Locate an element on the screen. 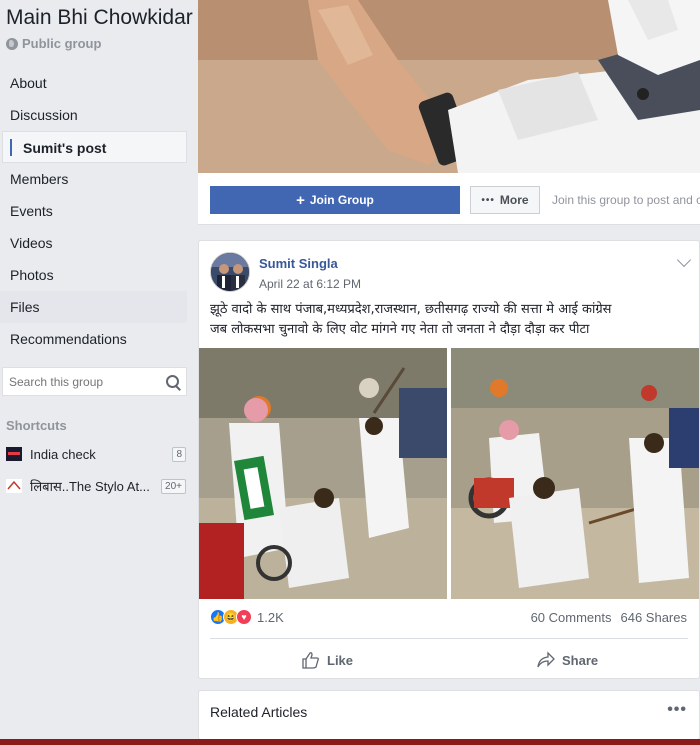  join-group-label: Join Group is located at coordinates (341, 200).